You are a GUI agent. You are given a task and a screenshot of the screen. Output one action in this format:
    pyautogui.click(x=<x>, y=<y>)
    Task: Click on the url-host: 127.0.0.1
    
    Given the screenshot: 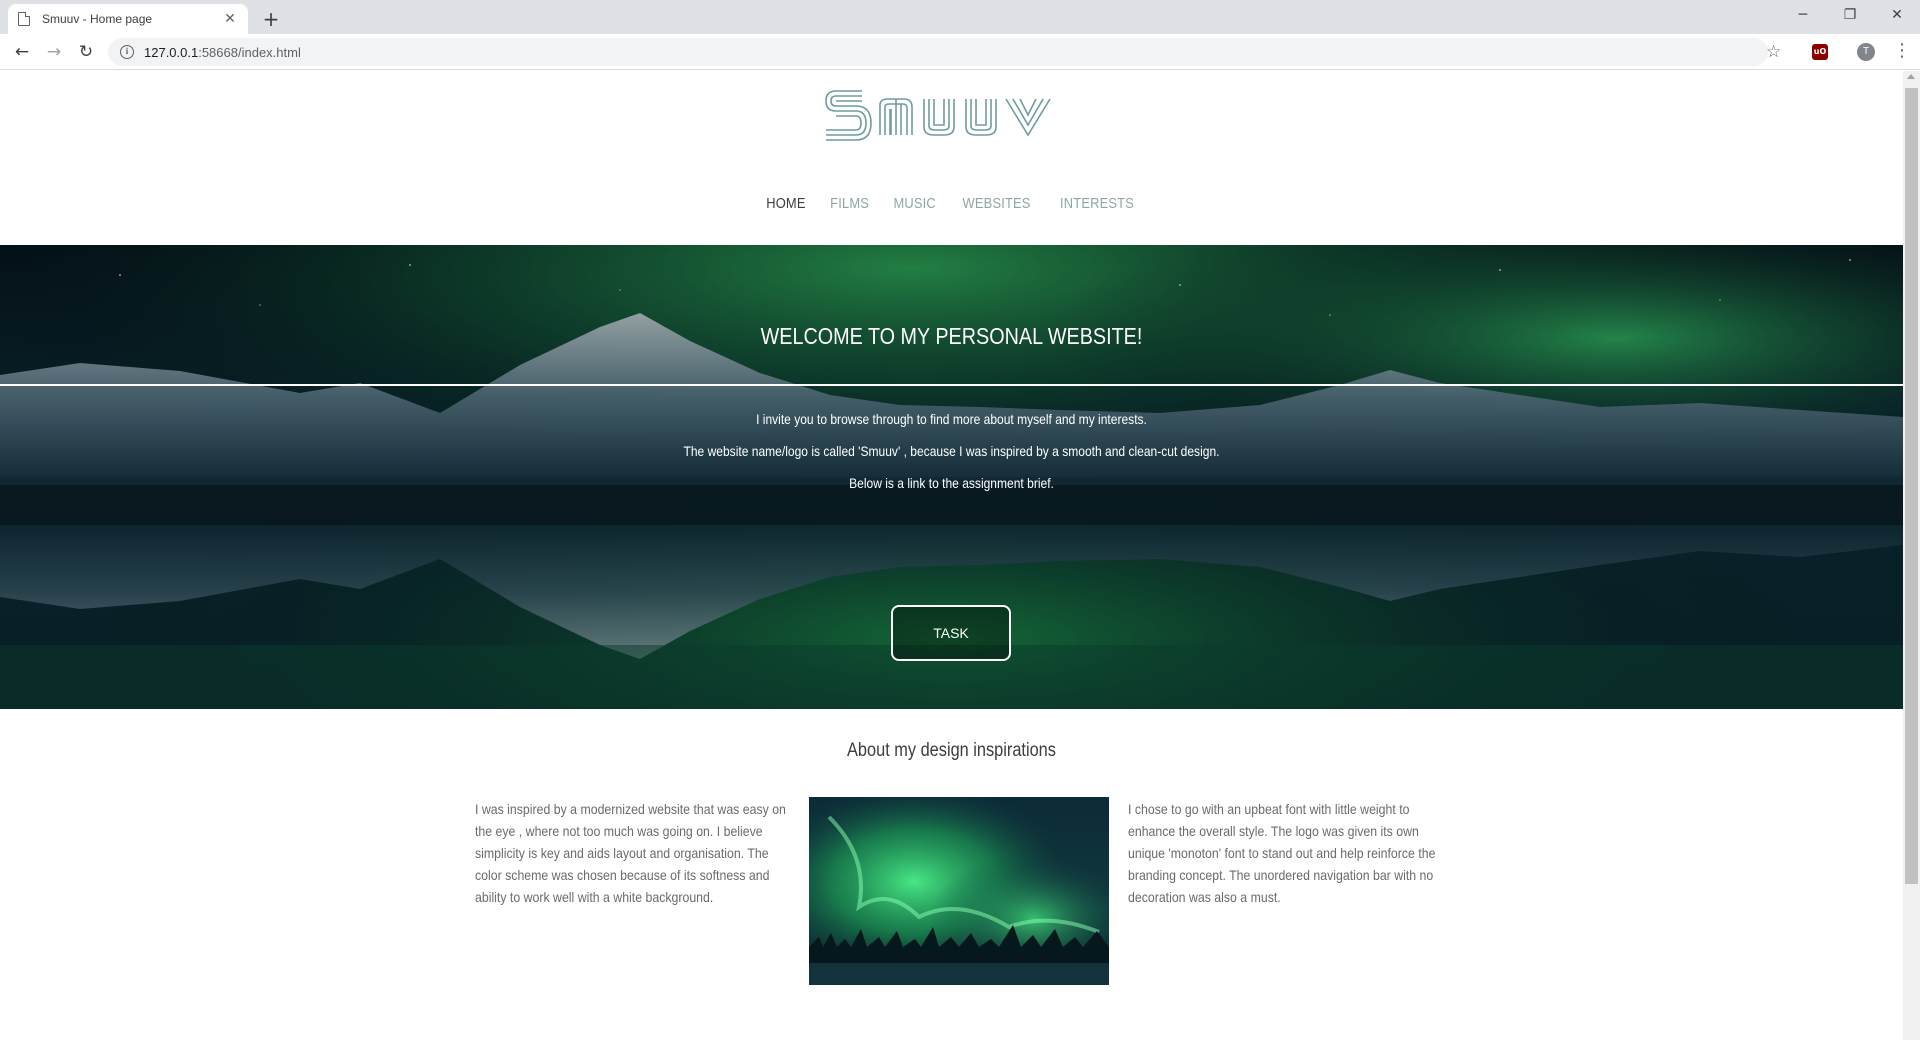 What is the action you would take?
    pyautogui.click(x=171, y=52)
    